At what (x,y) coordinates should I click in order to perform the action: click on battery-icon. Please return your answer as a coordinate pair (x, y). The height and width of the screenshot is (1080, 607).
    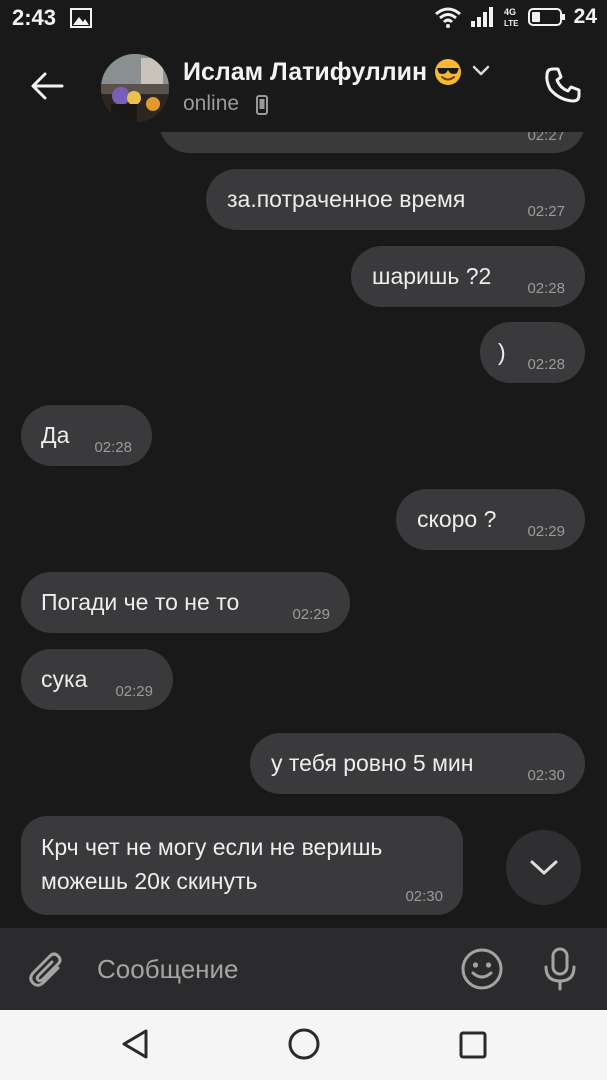
    Looking at the image, I should click on (546, 17).